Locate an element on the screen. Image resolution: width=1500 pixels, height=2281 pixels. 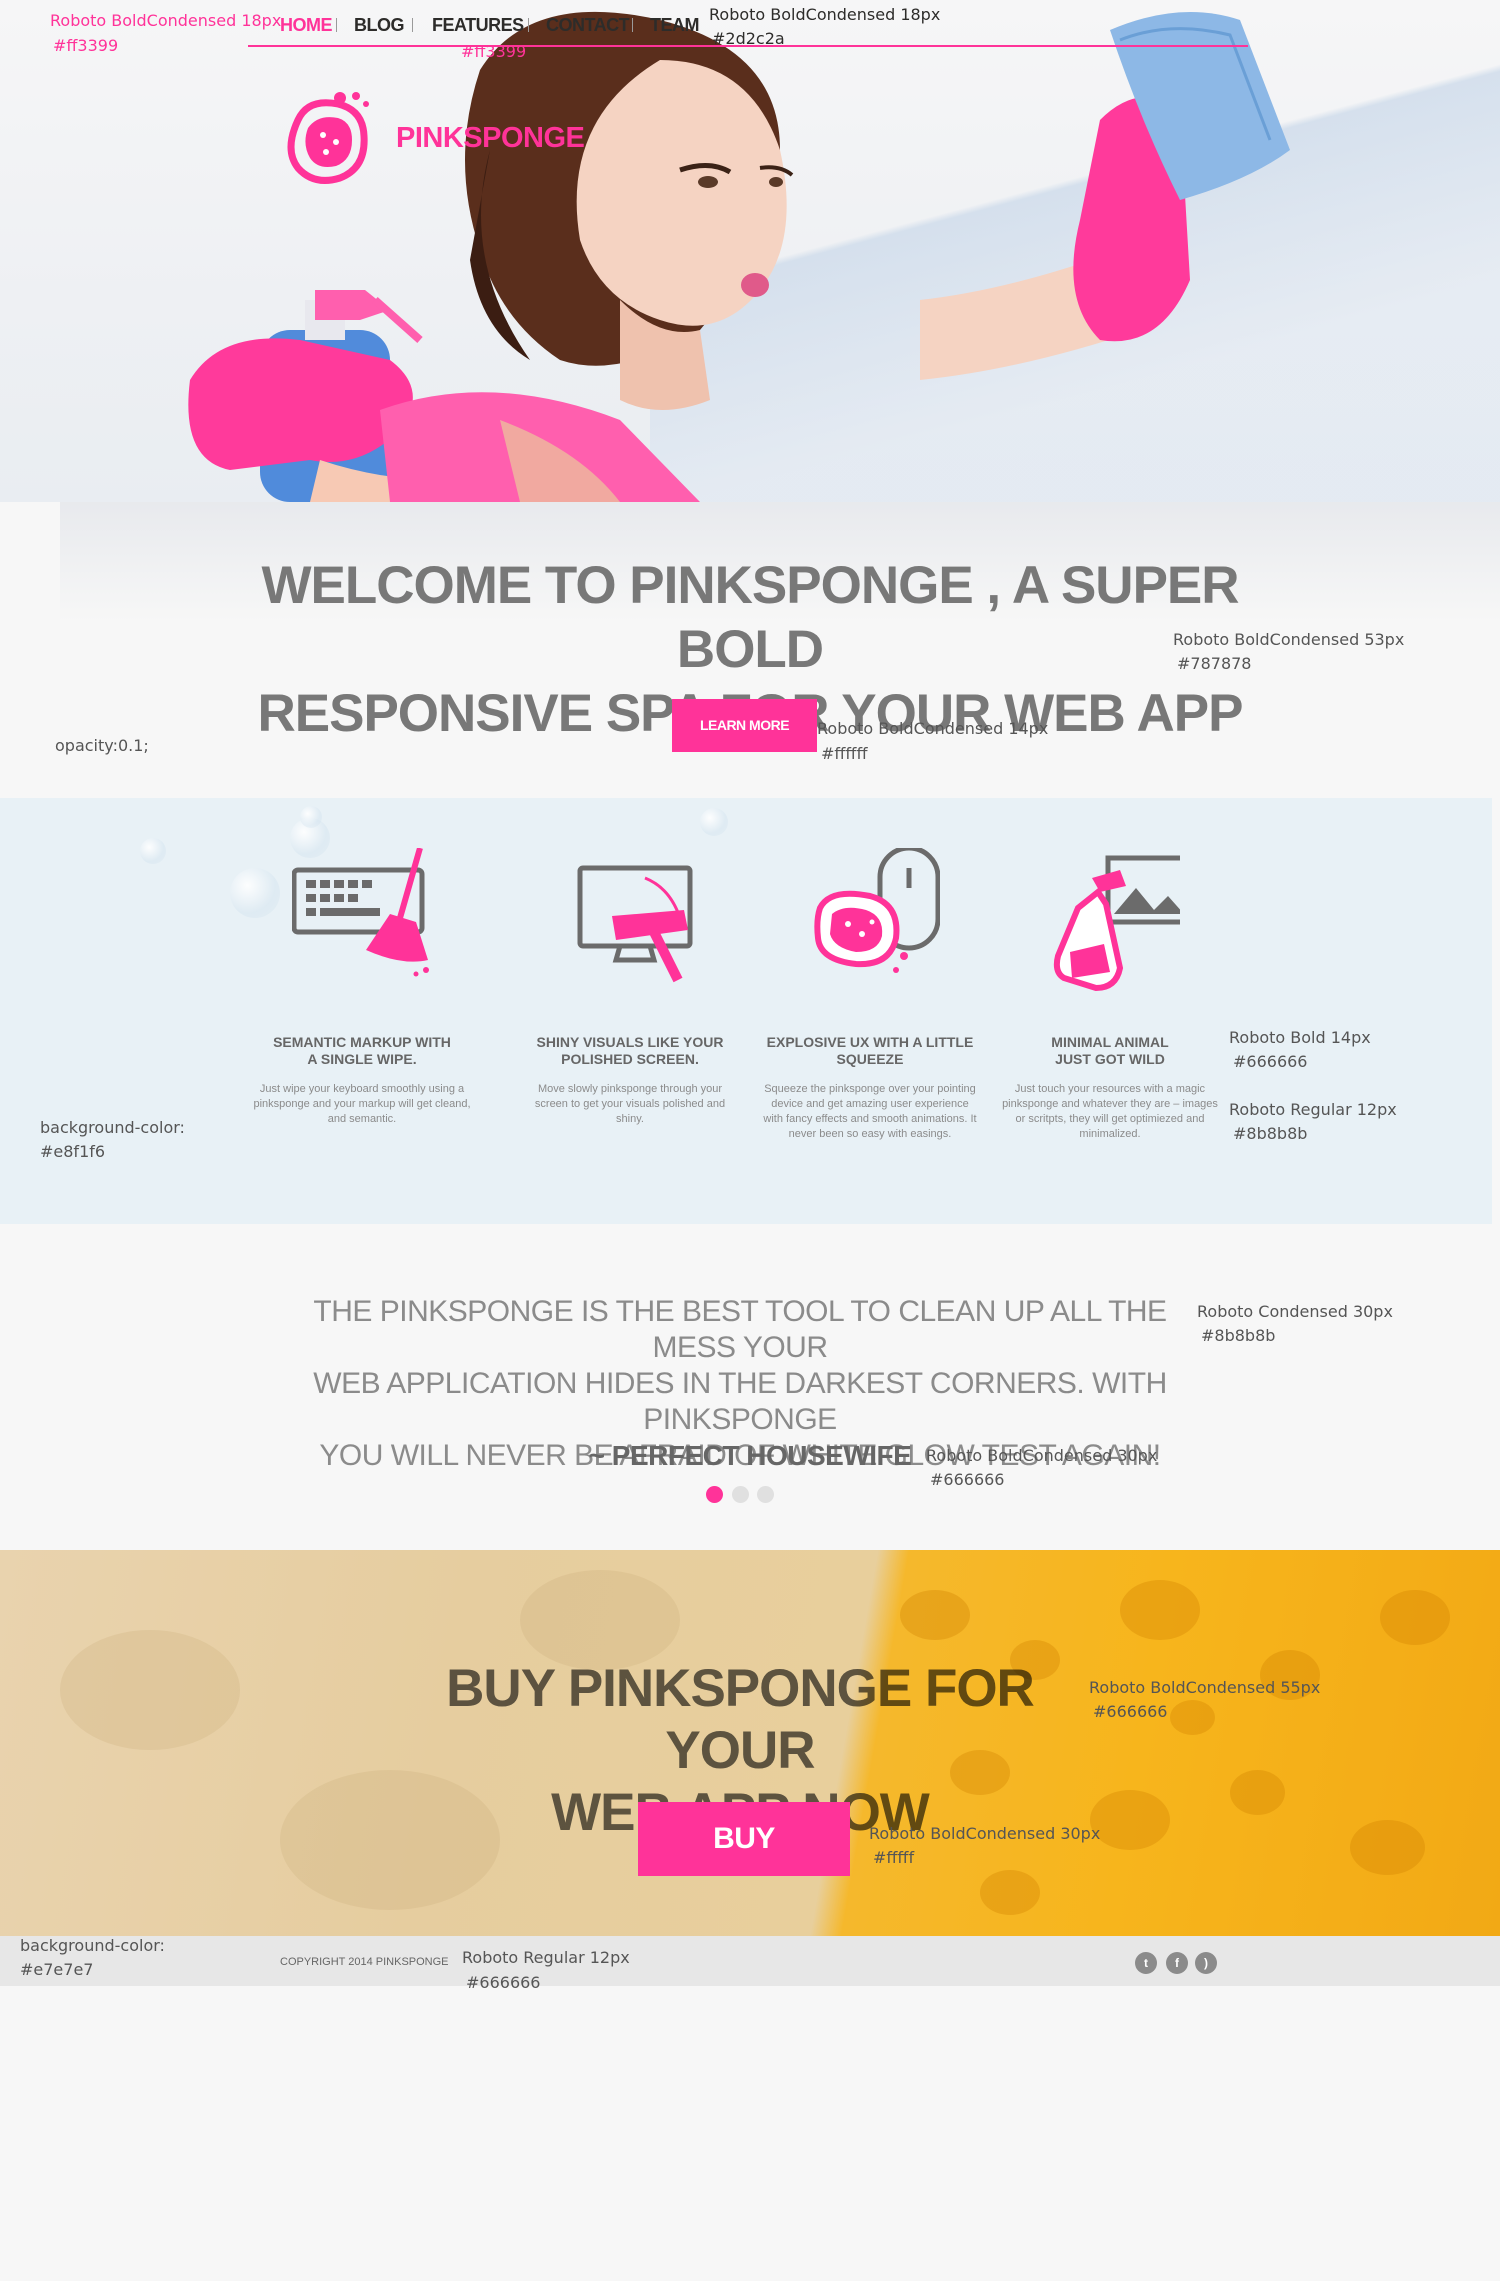
monitor-squeegee-icon is located at coordinates (635, 924).